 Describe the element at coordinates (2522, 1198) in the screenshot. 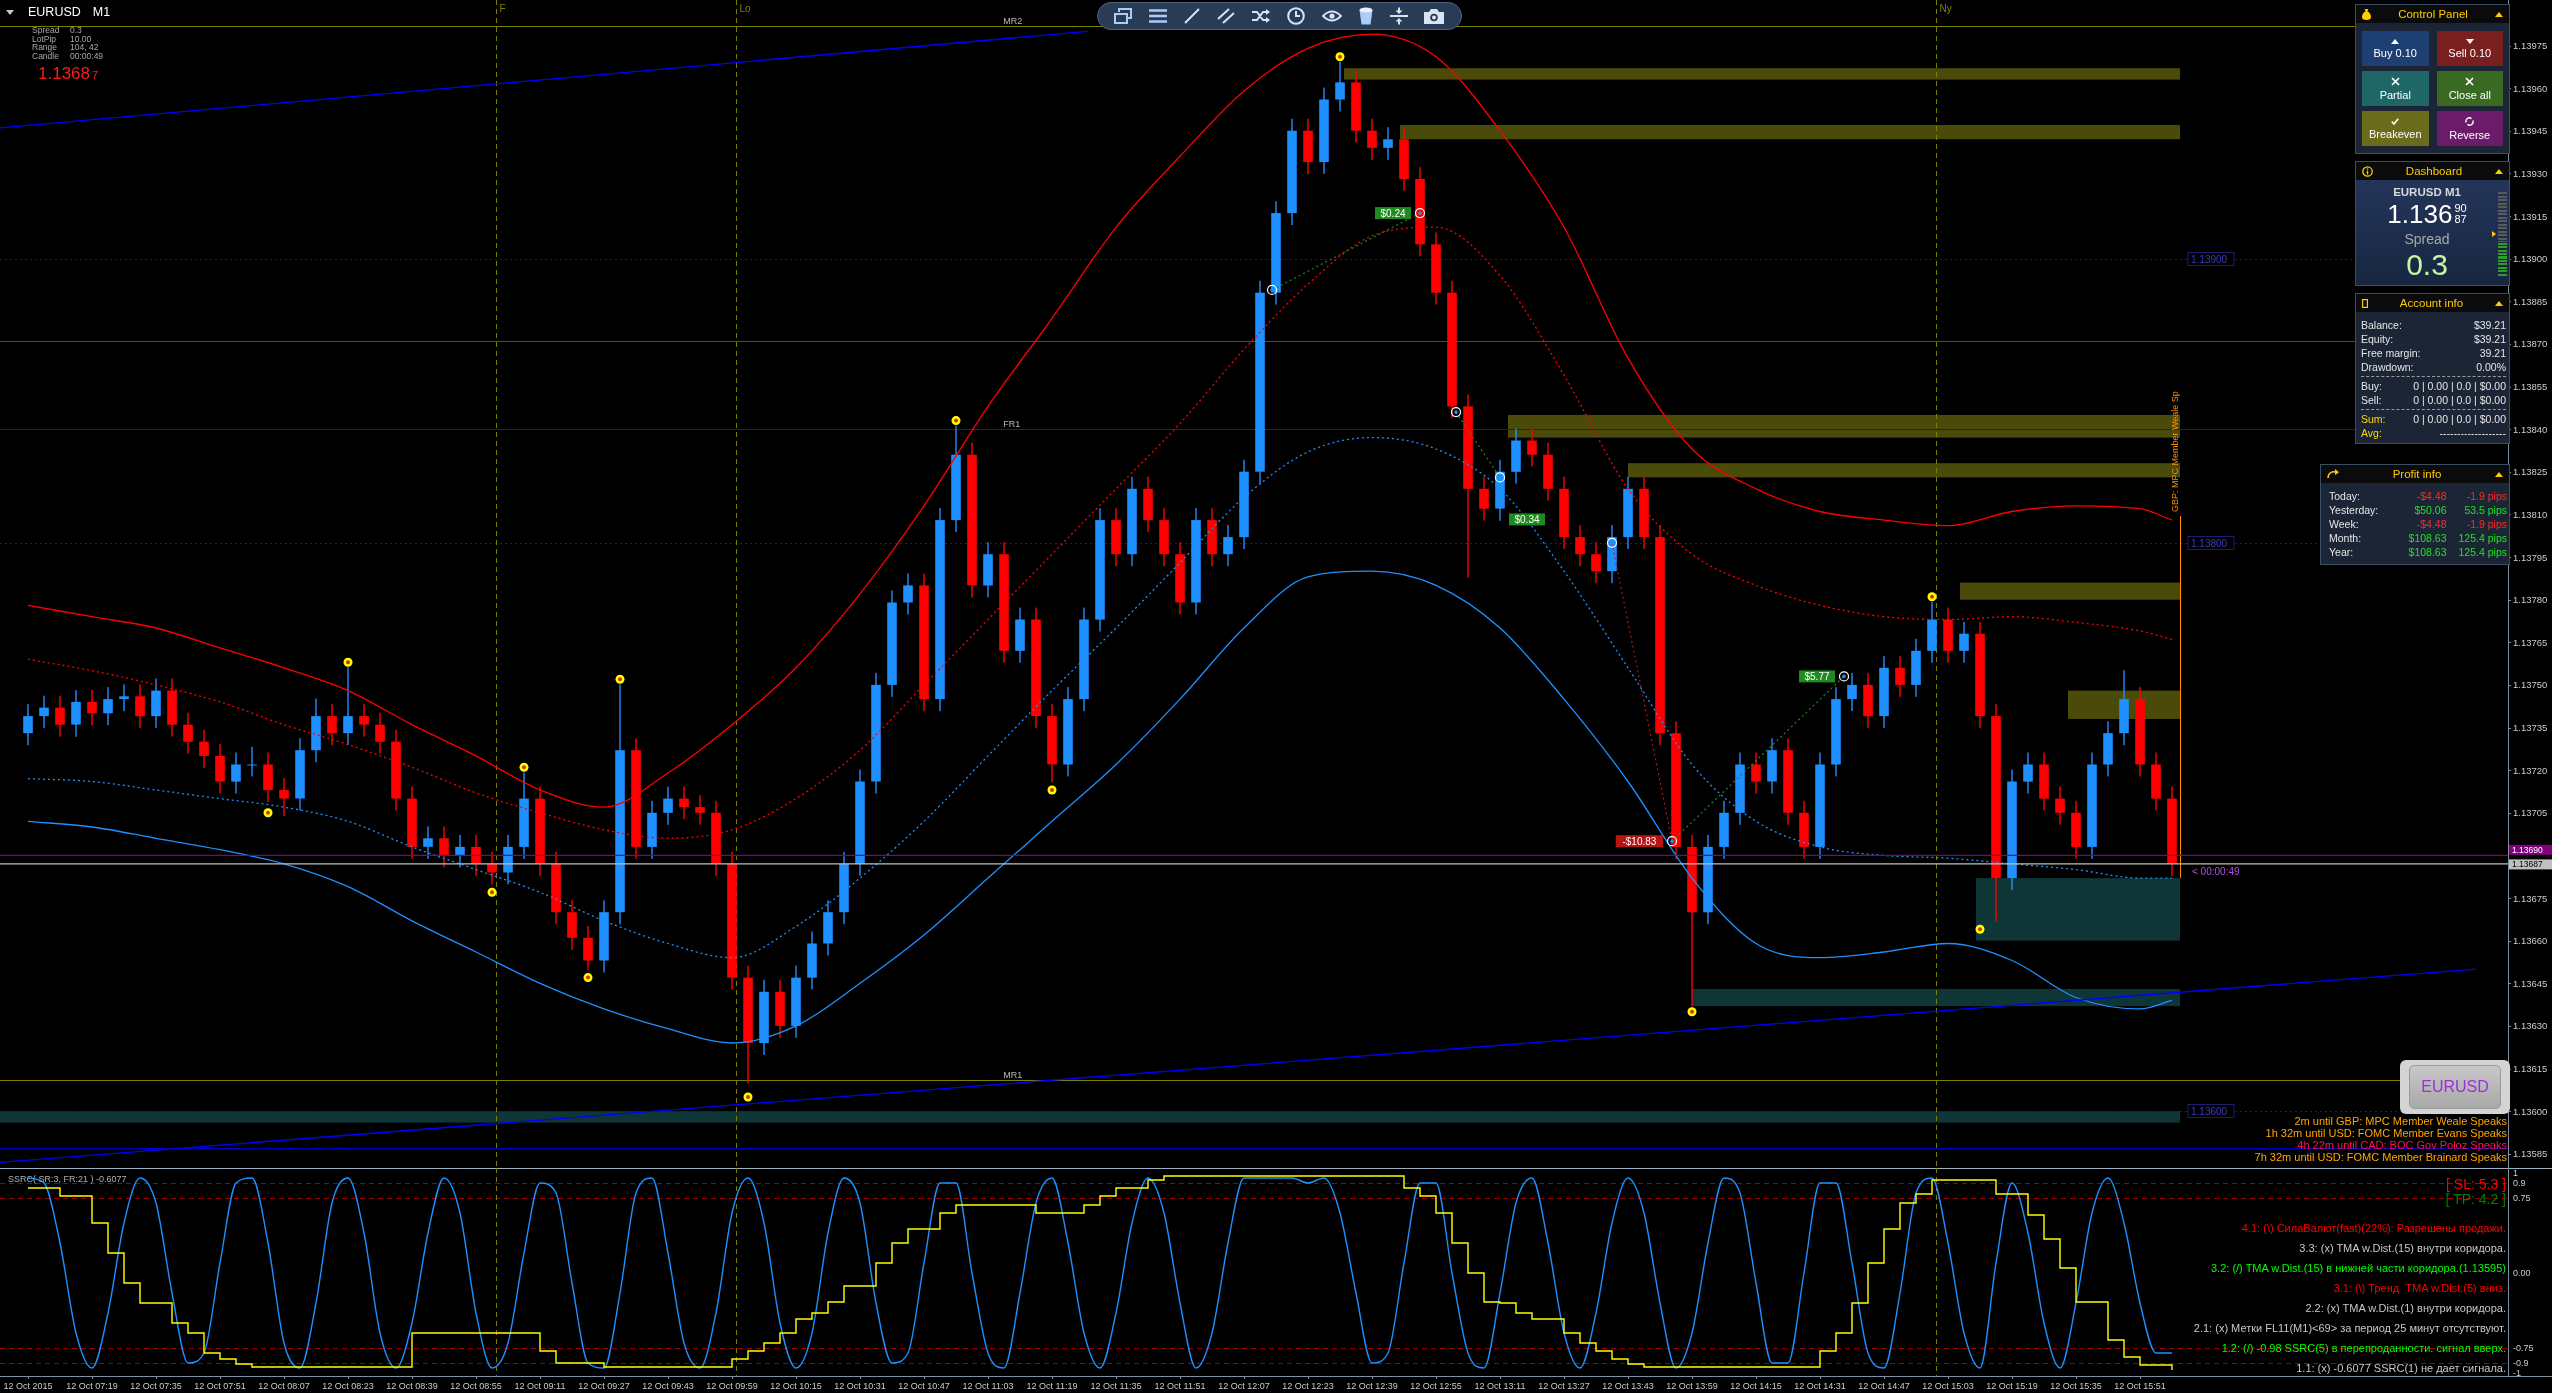

I see `indicator-axis-label: 0.75` at that location.